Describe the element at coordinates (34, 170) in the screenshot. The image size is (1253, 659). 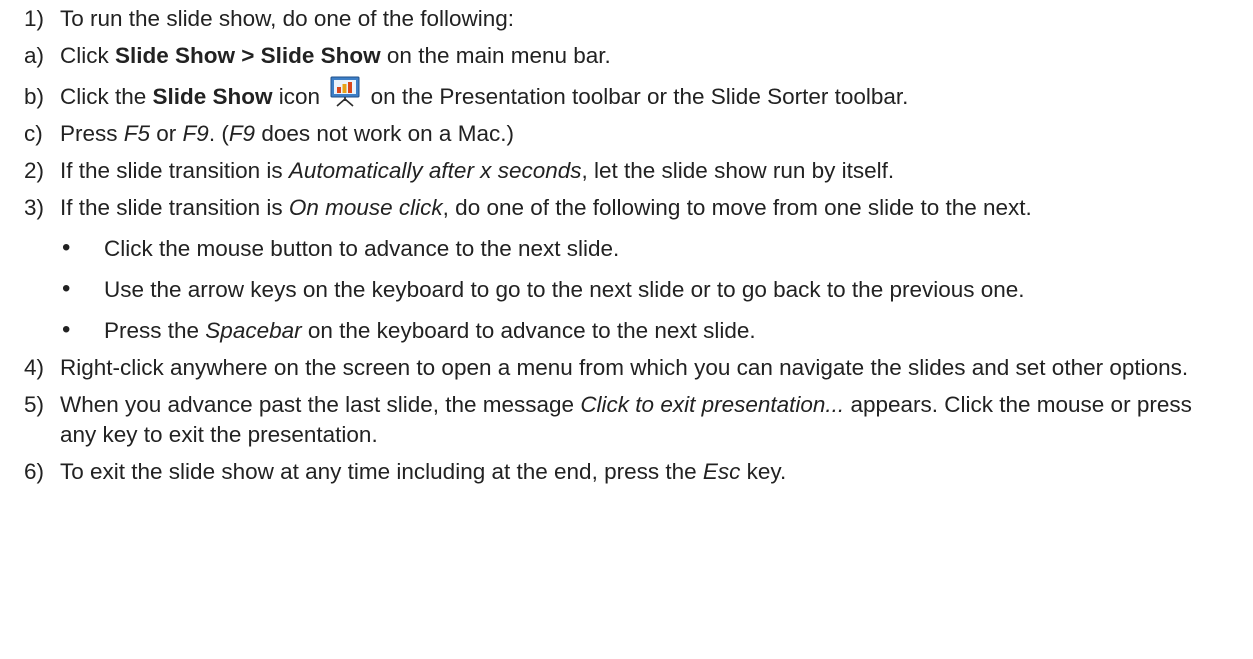
I see `step-number: 2)` at that location.